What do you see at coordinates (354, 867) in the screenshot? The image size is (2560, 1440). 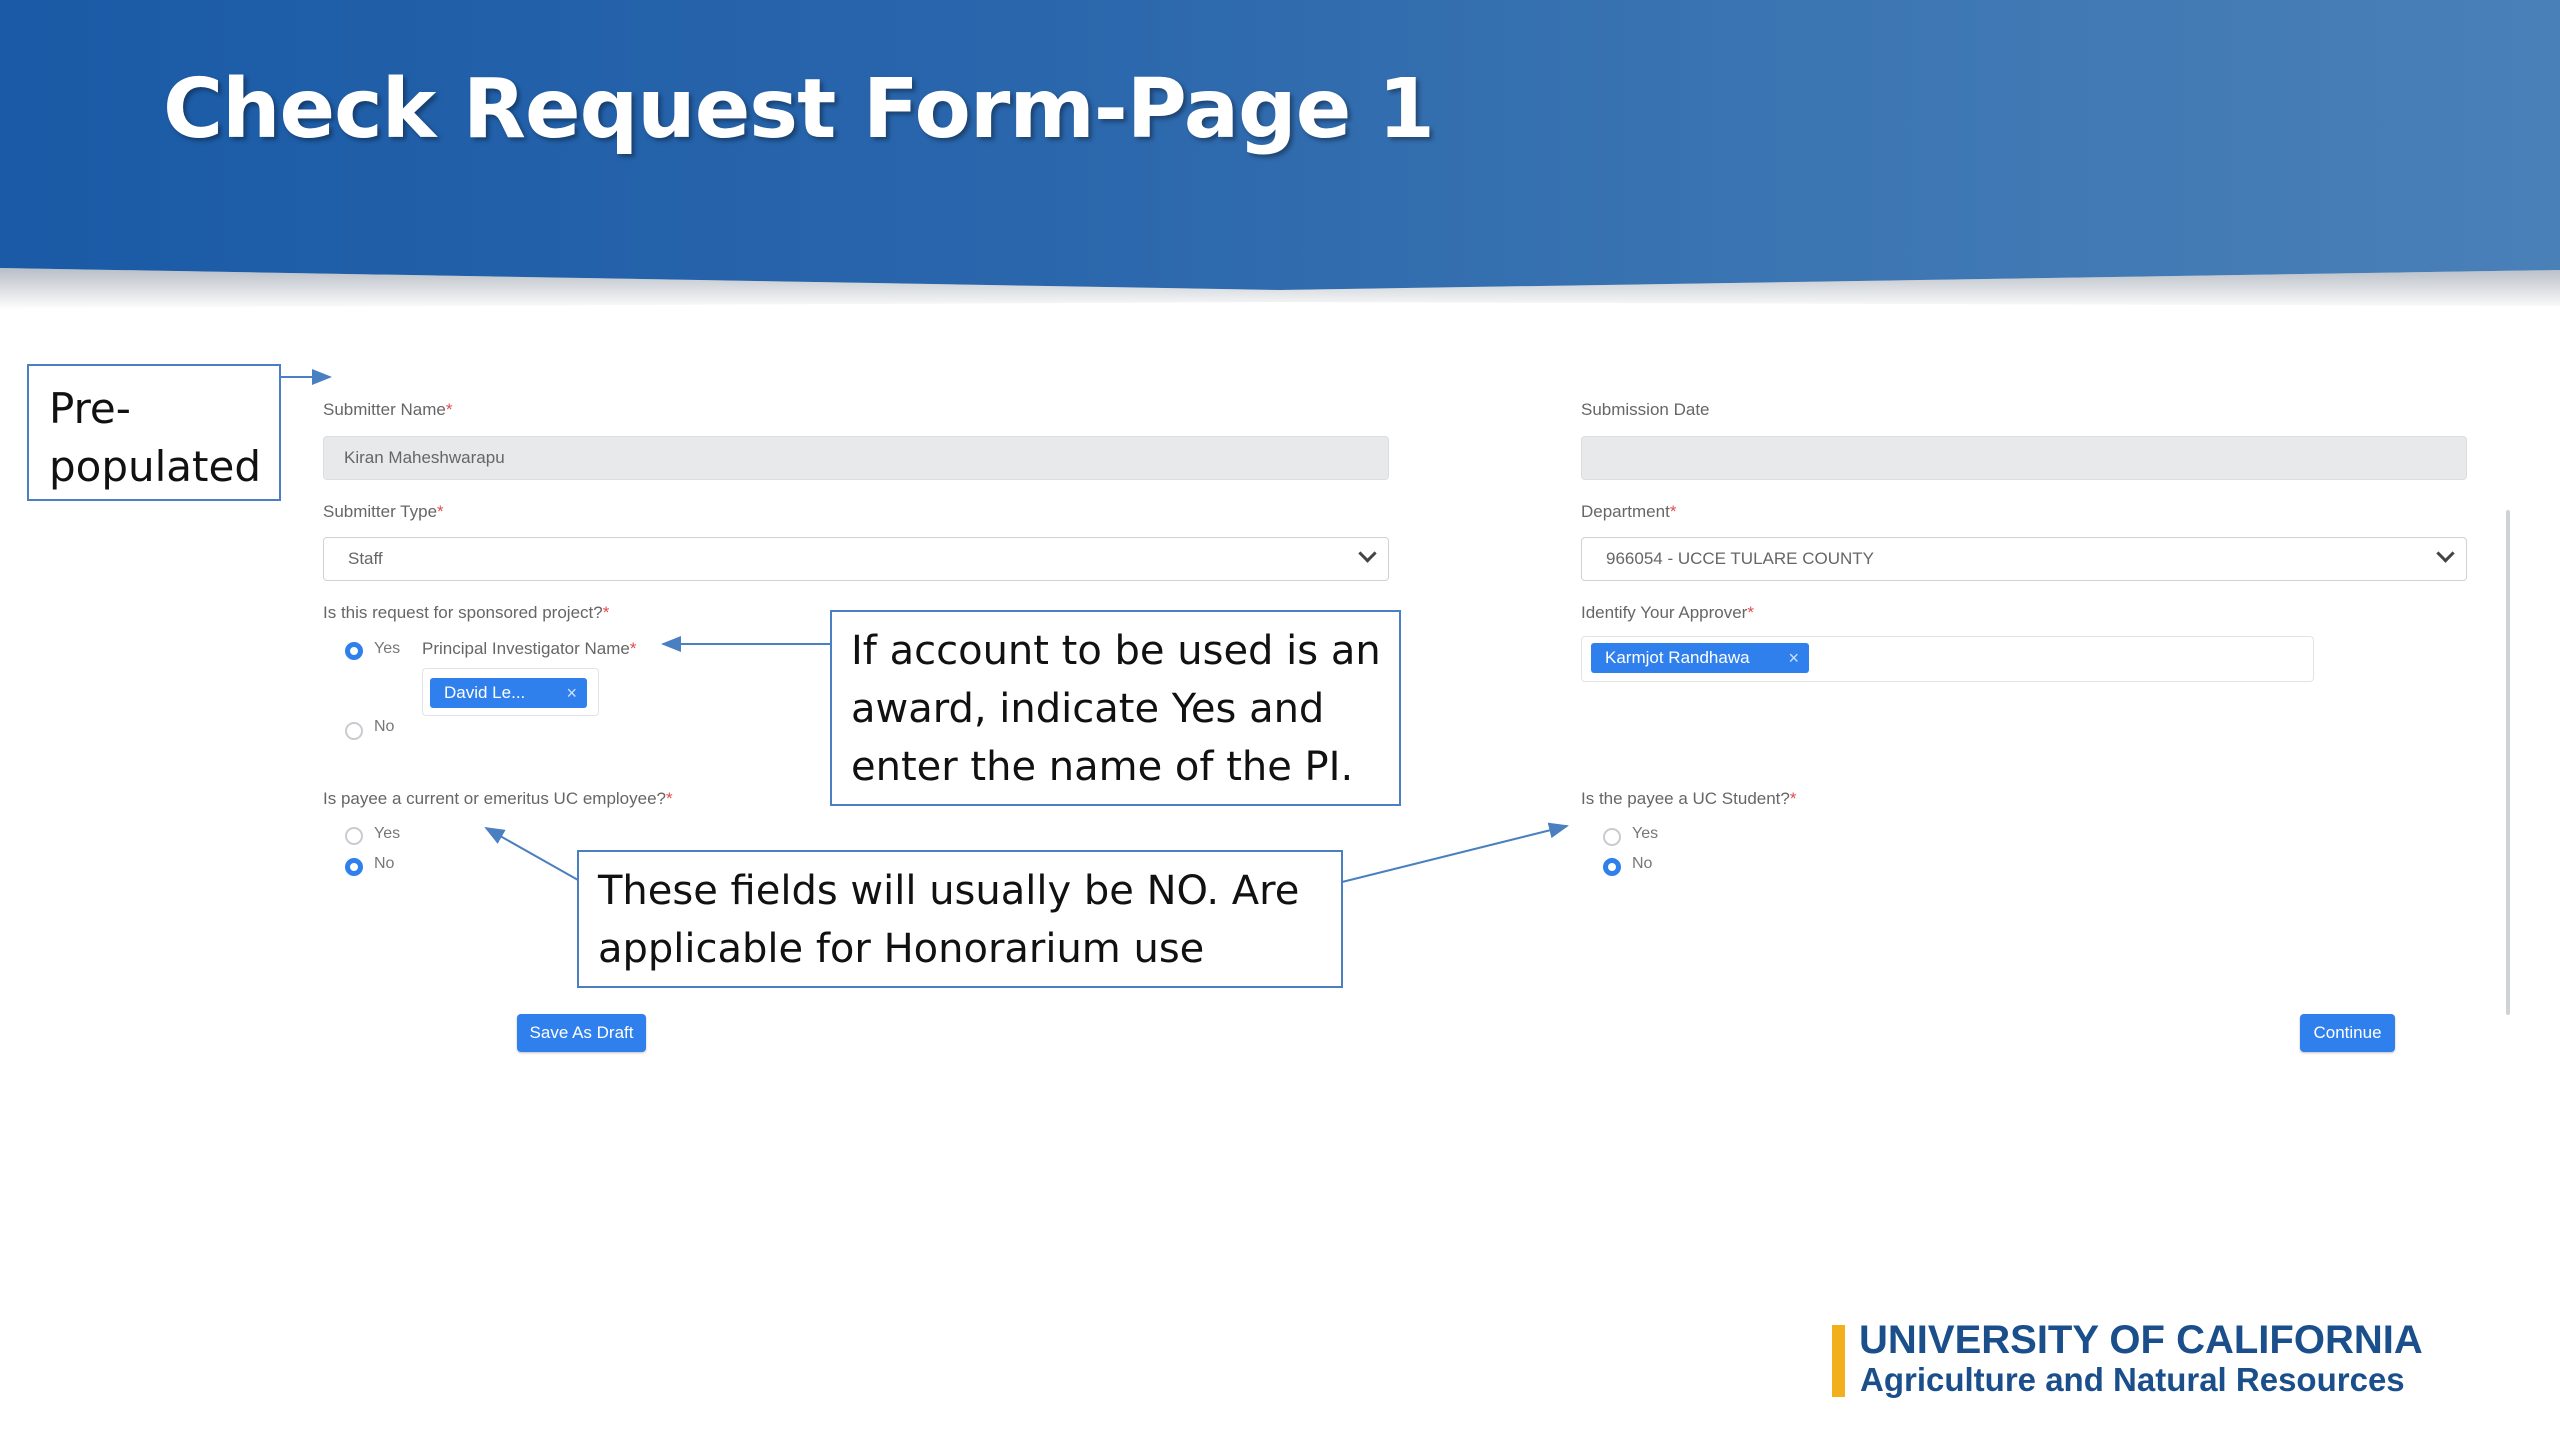 I see `uc-employee-no-radio` at bounding box center [354, 867].